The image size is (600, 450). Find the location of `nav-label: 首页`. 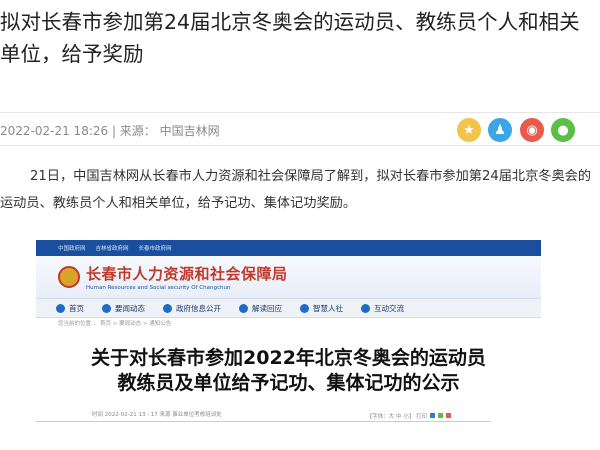

nav-label: 首页 is located at coordinates (76, 308).